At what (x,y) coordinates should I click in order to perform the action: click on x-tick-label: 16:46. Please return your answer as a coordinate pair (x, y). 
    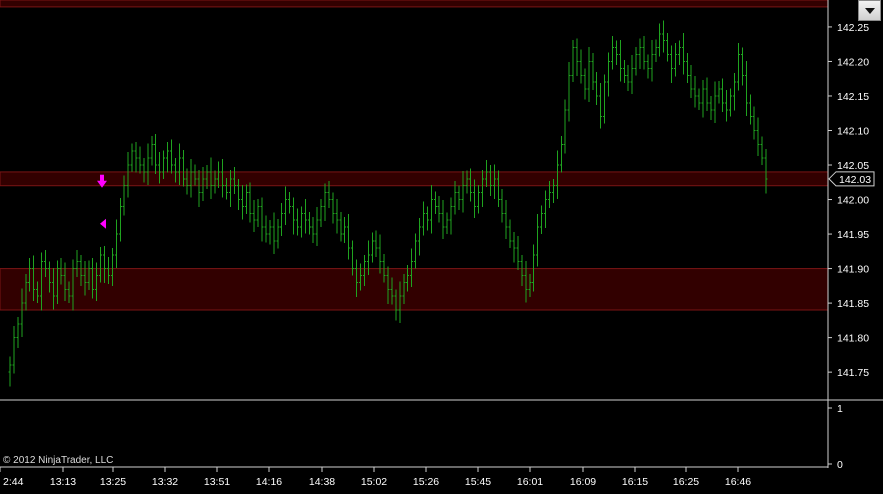
    Looking at the image, I should click on (738, 482).